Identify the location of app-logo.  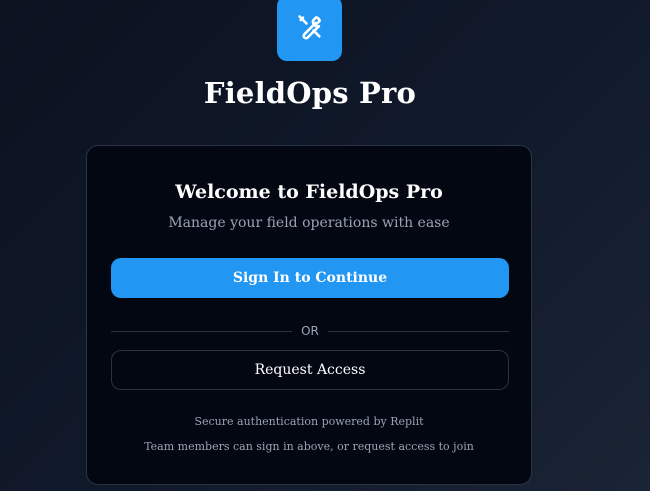
(309, 30).